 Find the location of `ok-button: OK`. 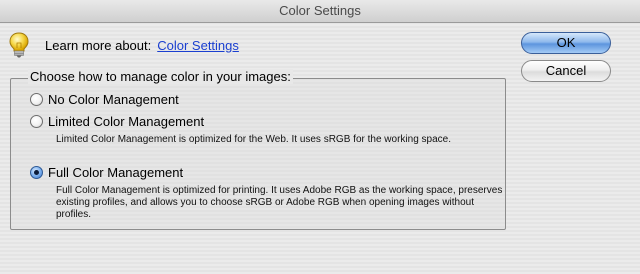

ok-button: OK is located at coordinates (566, 43).